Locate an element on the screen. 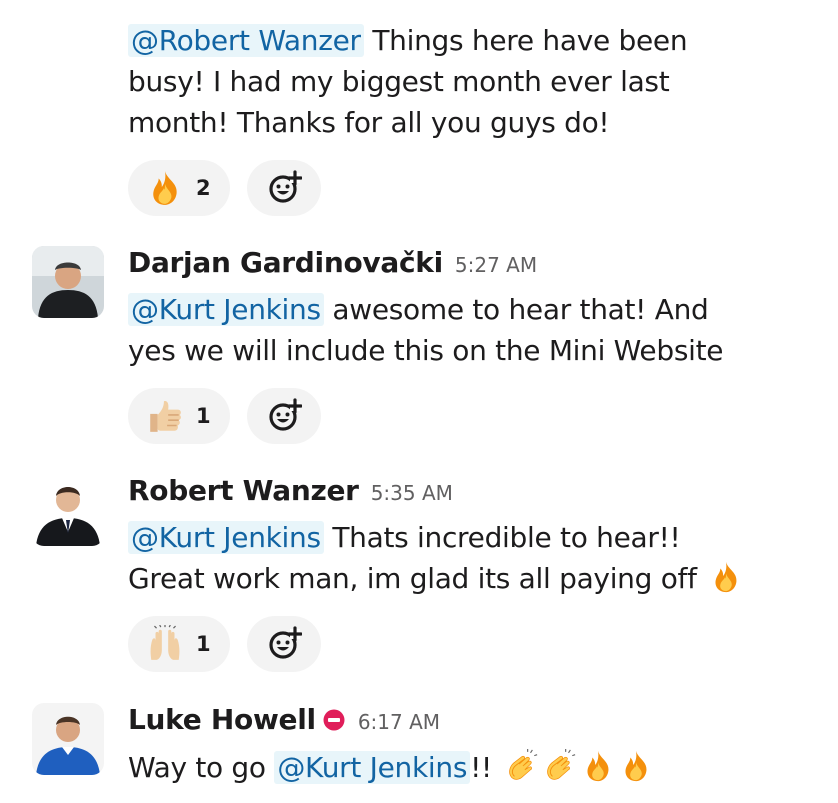  message-author: Darjan Gardinovački 5:27 AM is located at coordinates (332, 262).